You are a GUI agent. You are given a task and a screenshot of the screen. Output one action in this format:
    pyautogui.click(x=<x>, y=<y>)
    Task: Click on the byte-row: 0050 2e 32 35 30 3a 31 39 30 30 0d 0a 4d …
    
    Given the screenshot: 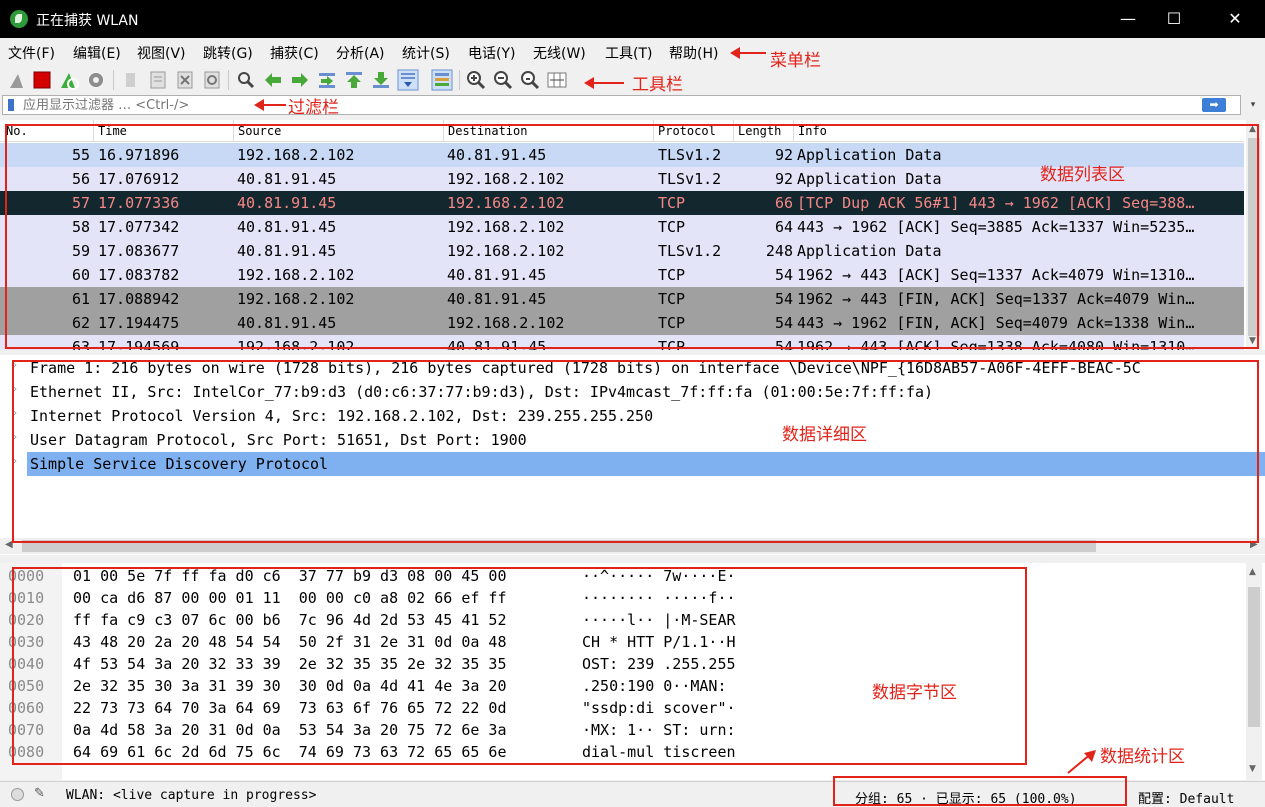 What is the action you would take?
    pyautogui.click(x=622, y=686)
    